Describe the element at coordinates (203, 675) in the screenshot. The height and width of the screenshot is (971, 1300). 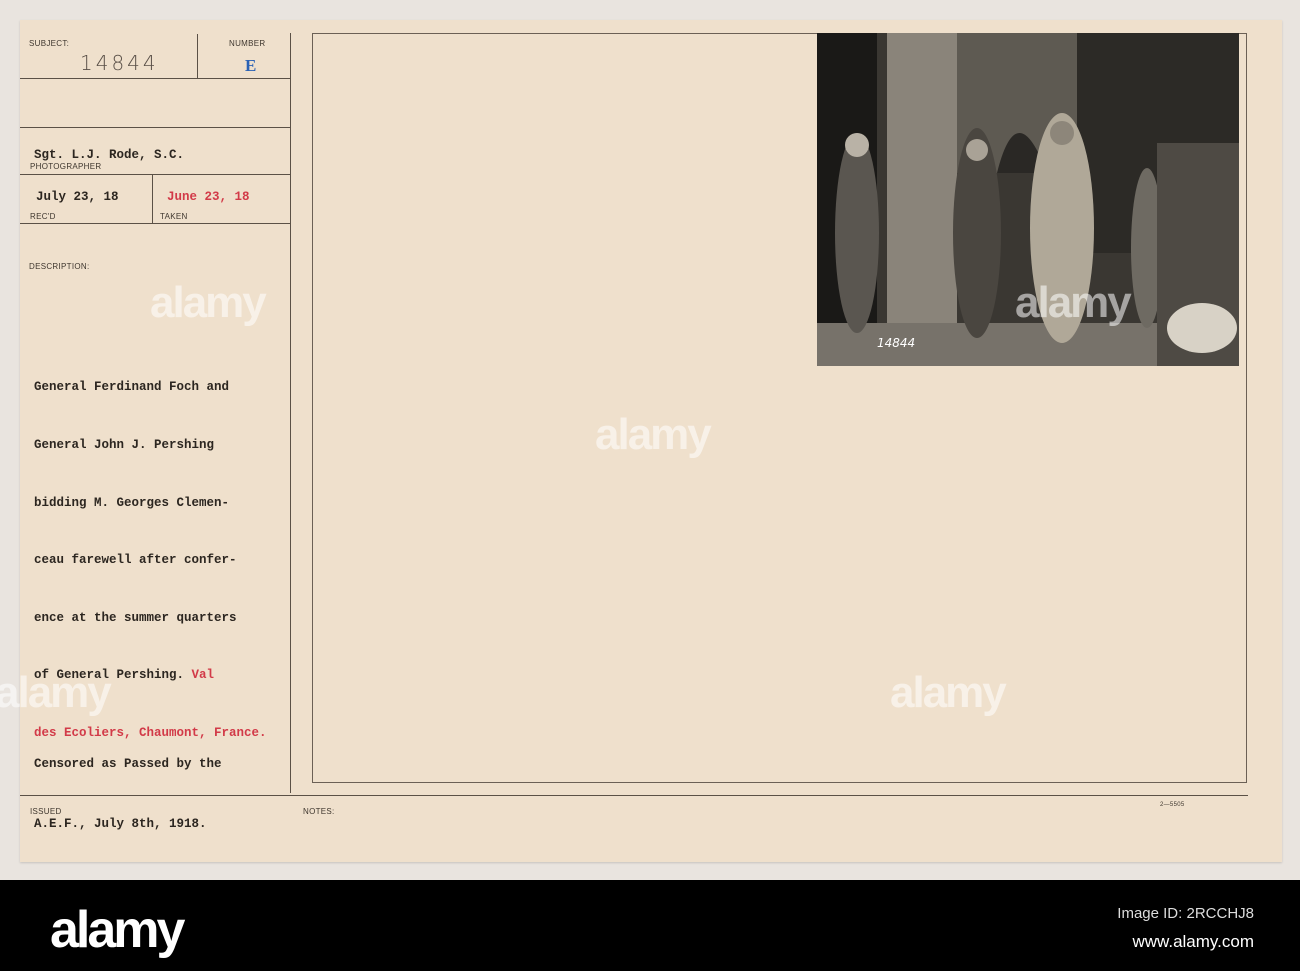
I see `location-red-text: Val` at that location.